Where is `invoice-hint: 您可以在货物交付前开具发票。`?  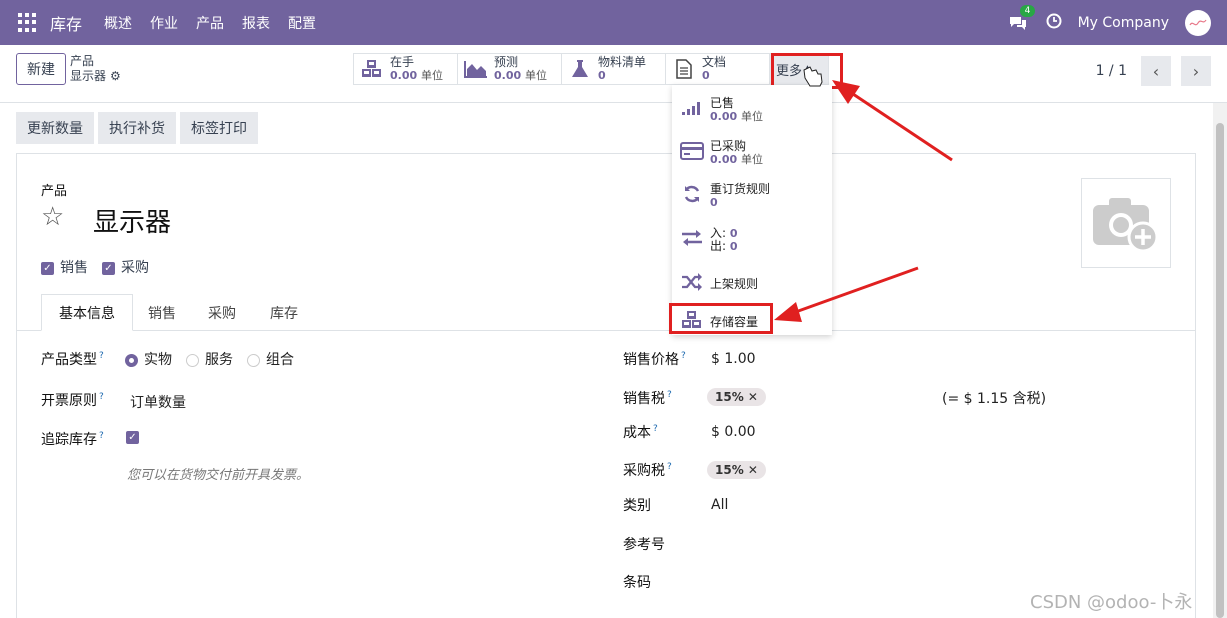 invoice-hint: 您可以在货物交付前开具发票。 is located at coordinates (218, 475).